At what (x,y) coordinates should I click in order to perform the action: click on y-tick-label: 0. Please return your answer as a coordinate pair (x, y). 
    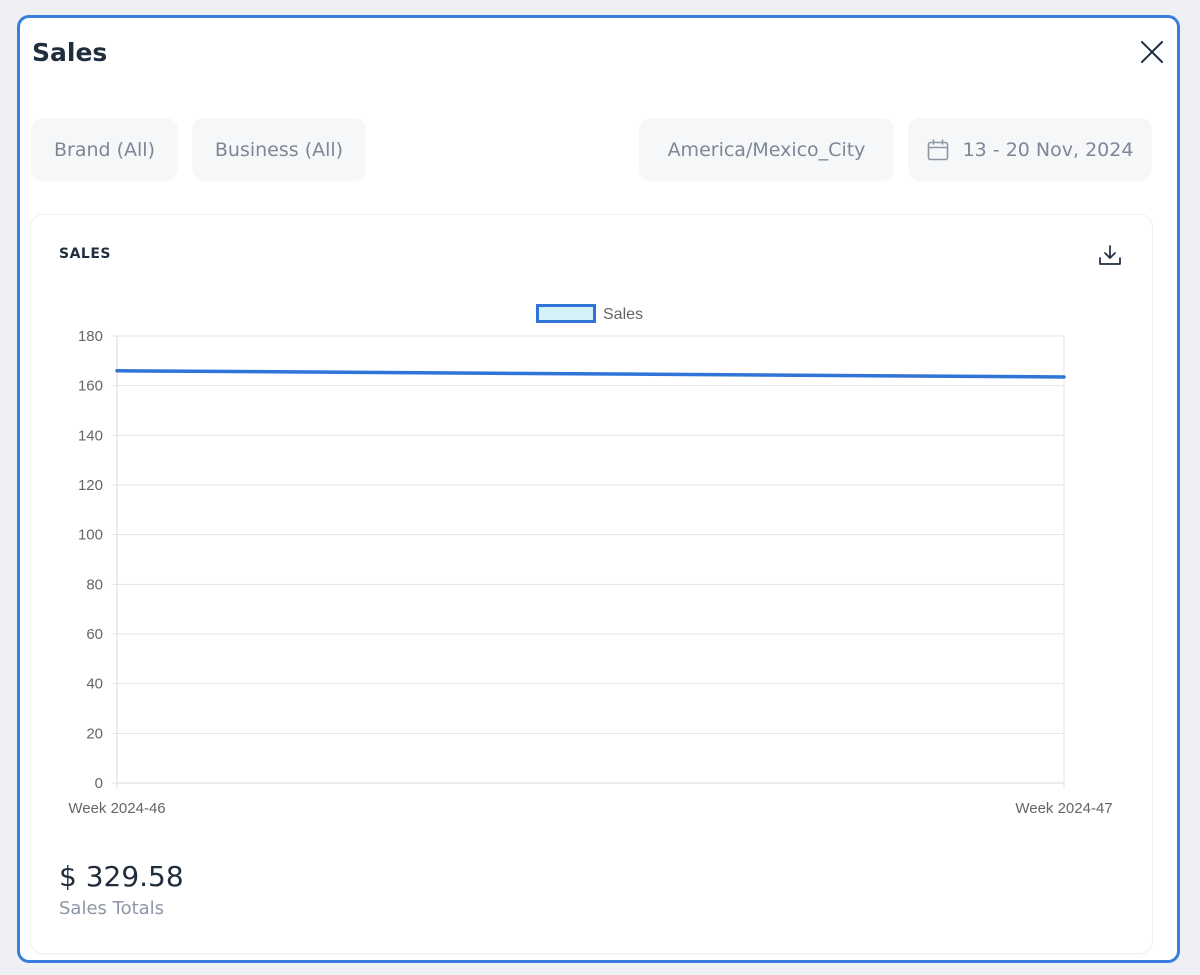
    Looking at the image, I should click on (99, 783).